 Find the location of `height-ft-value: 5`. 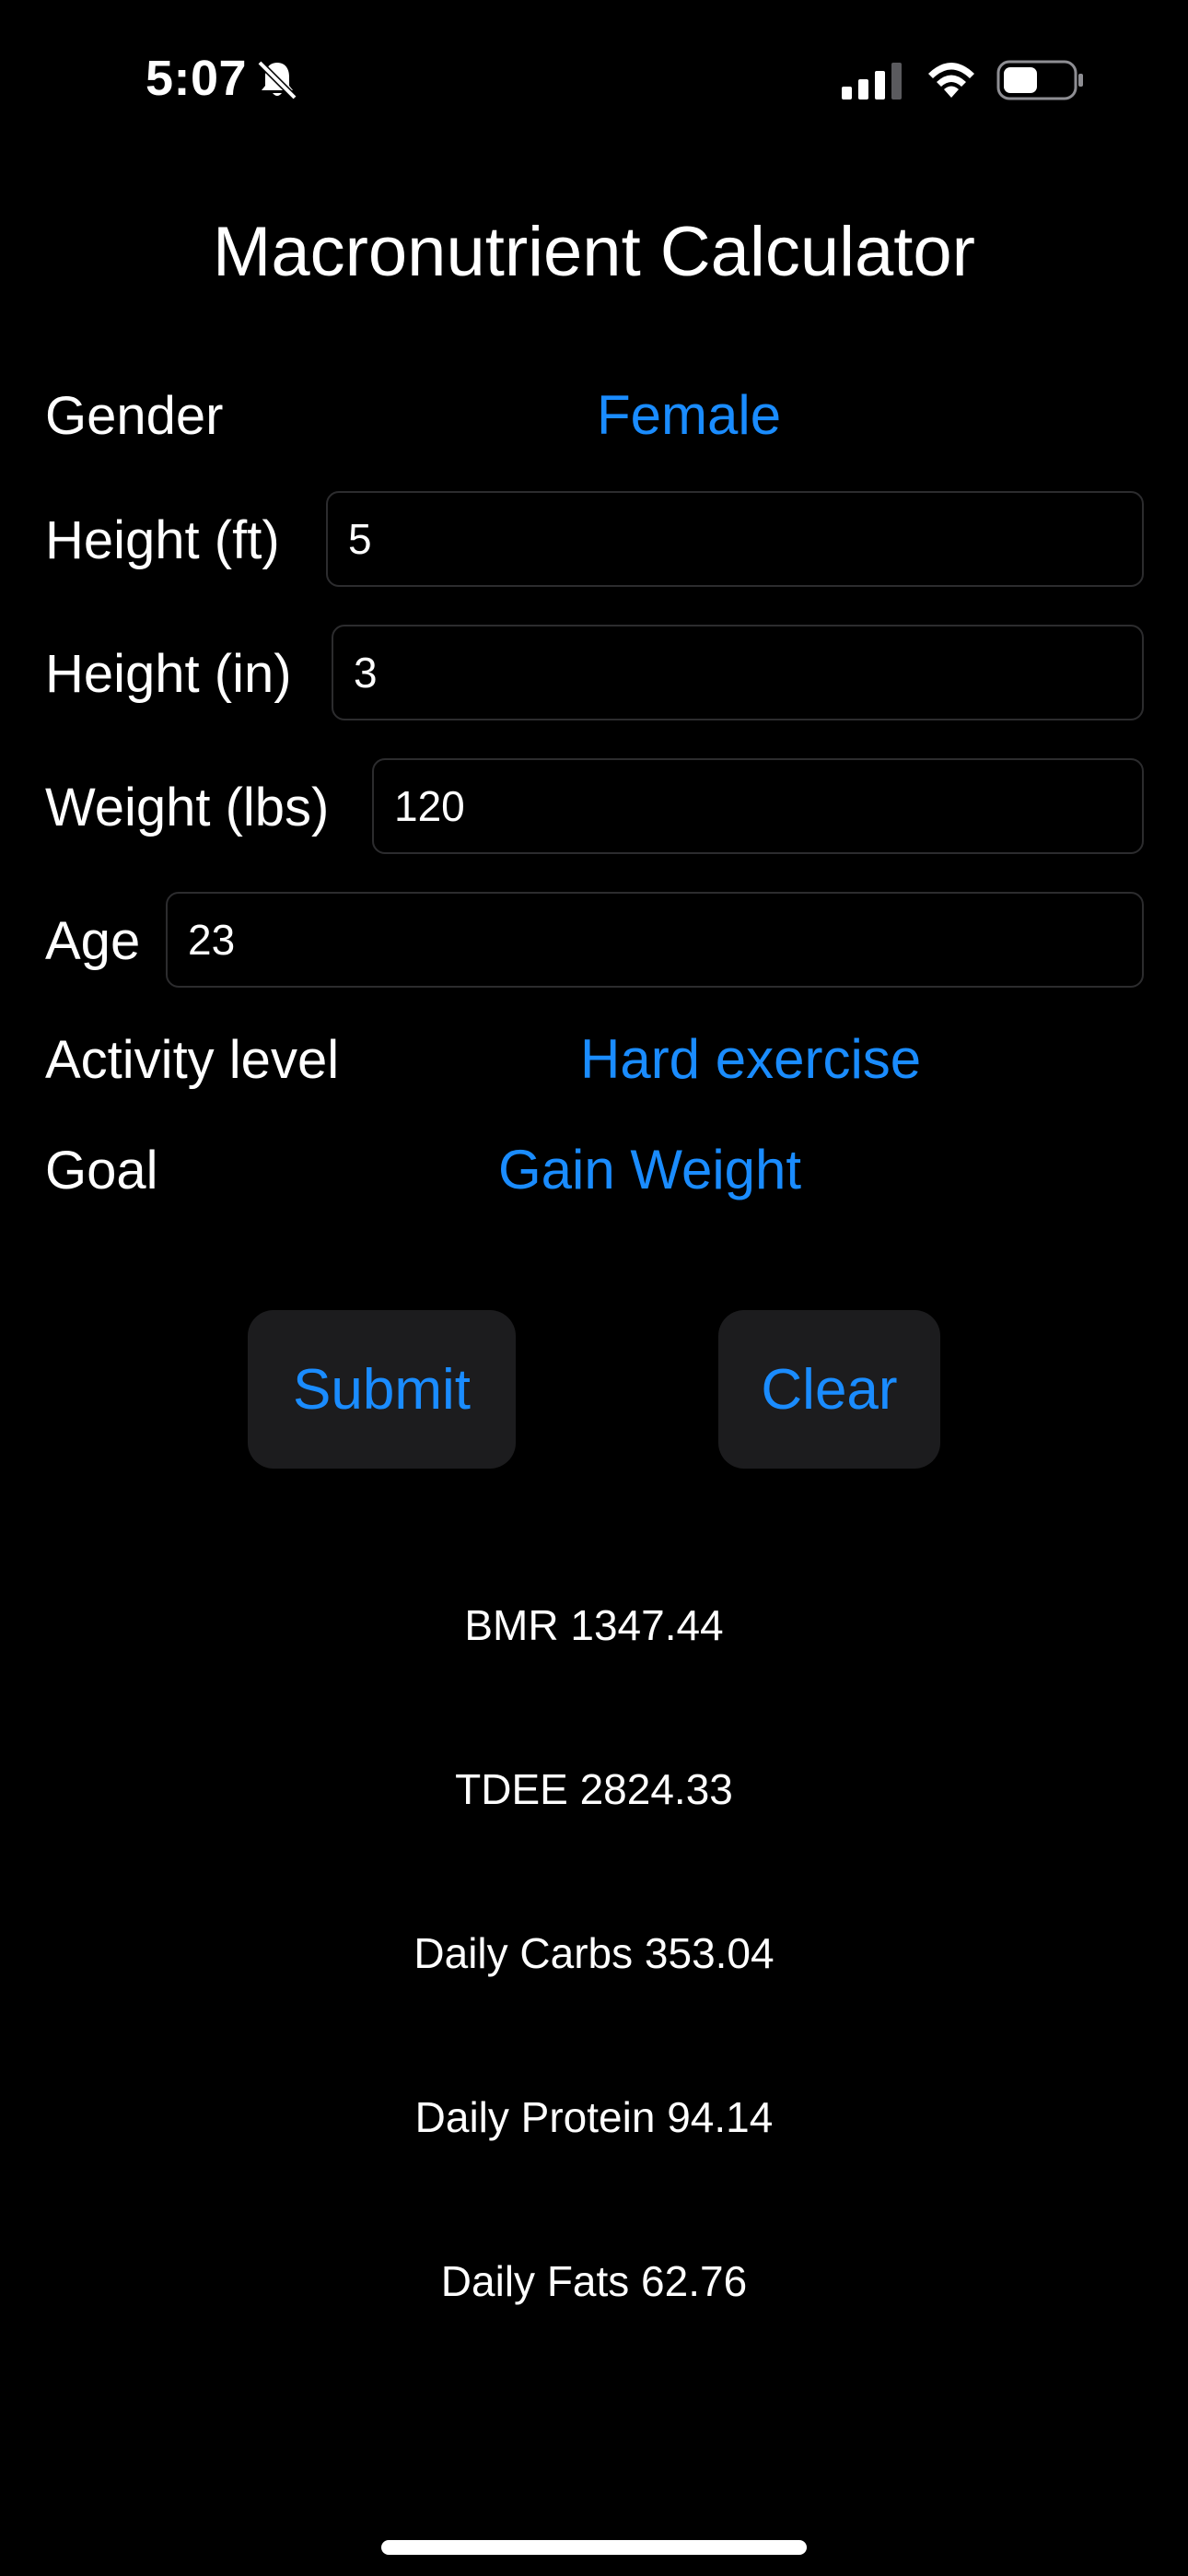

height-ft-value: 5 is located at coordinates (360, 539).